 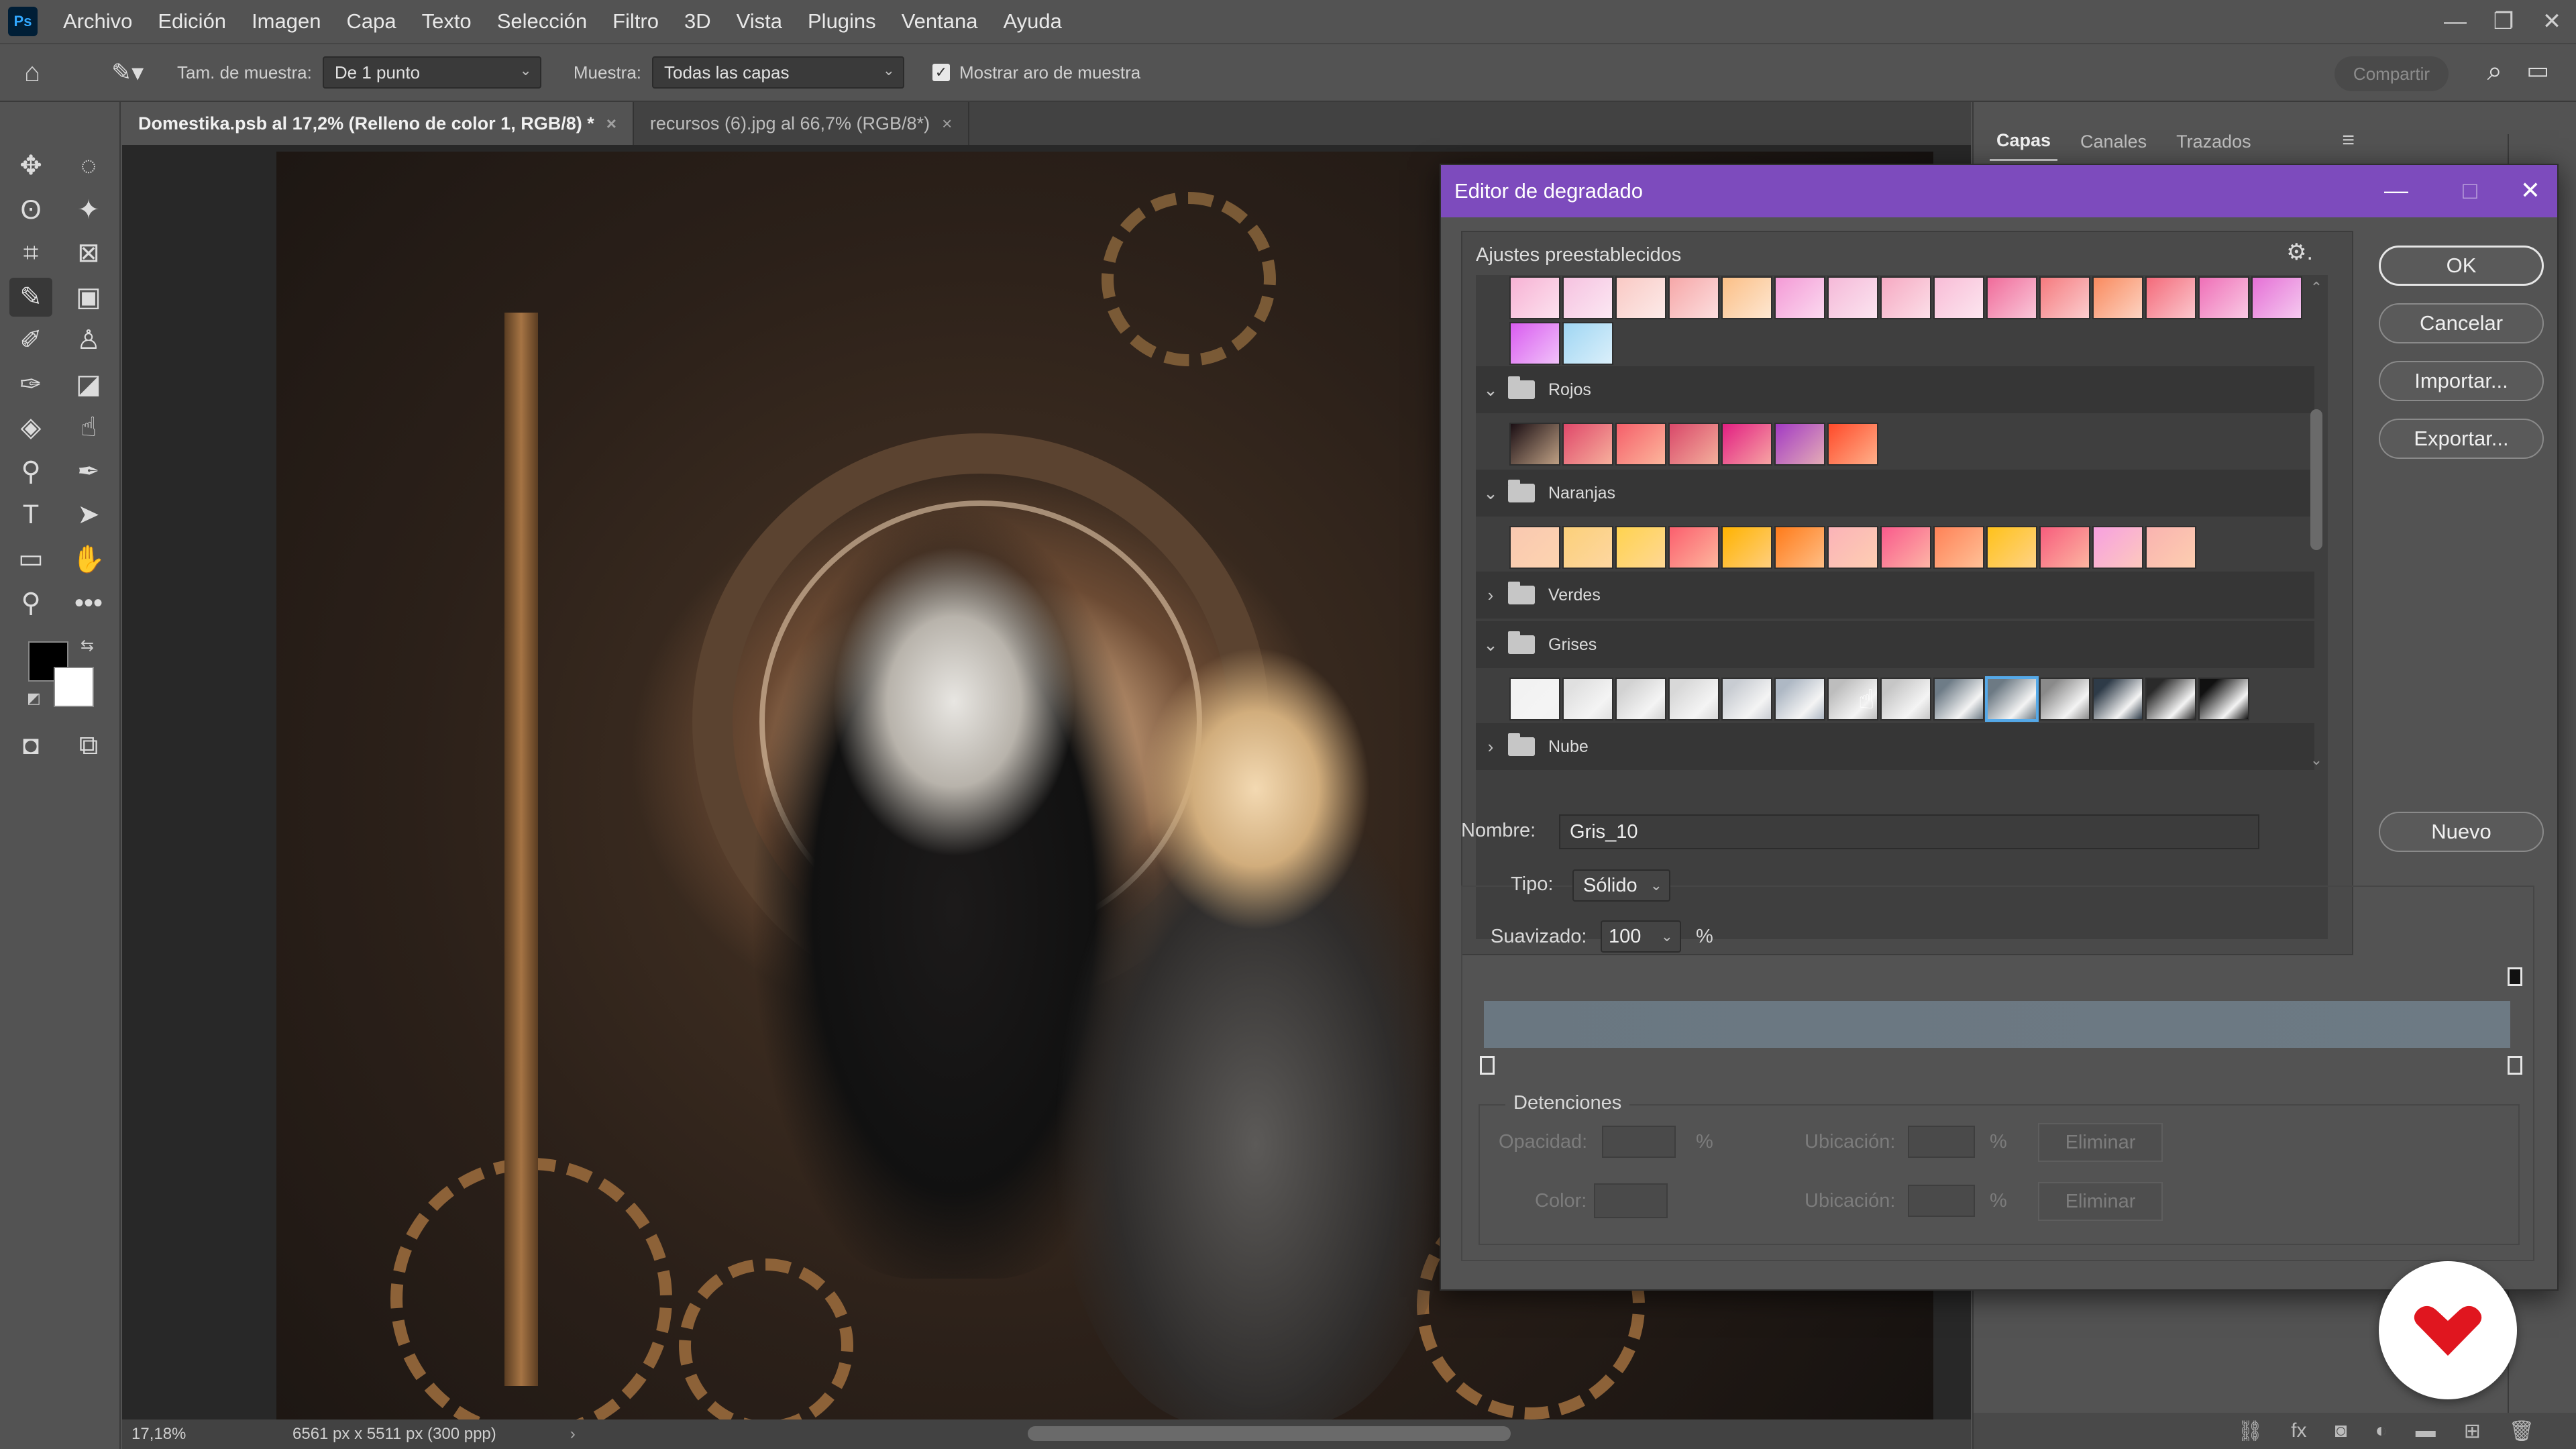 What do you see at coordinates (431, 72) in the screenshot?
I see `sample-size-select: De 1 punto ⌄` at bounding box center [431, 72].